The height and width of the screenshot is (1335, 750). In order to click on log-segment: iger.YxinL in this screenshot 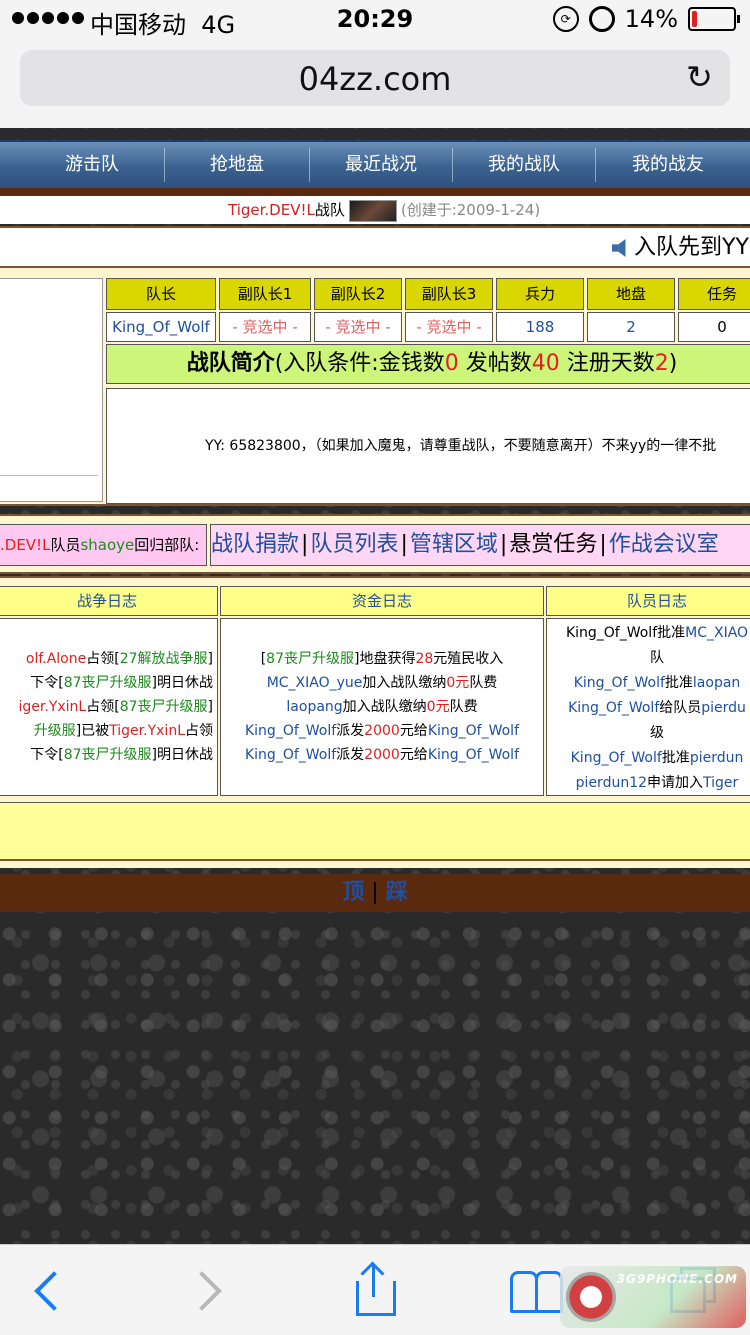, I will do `click(53, 707)`.